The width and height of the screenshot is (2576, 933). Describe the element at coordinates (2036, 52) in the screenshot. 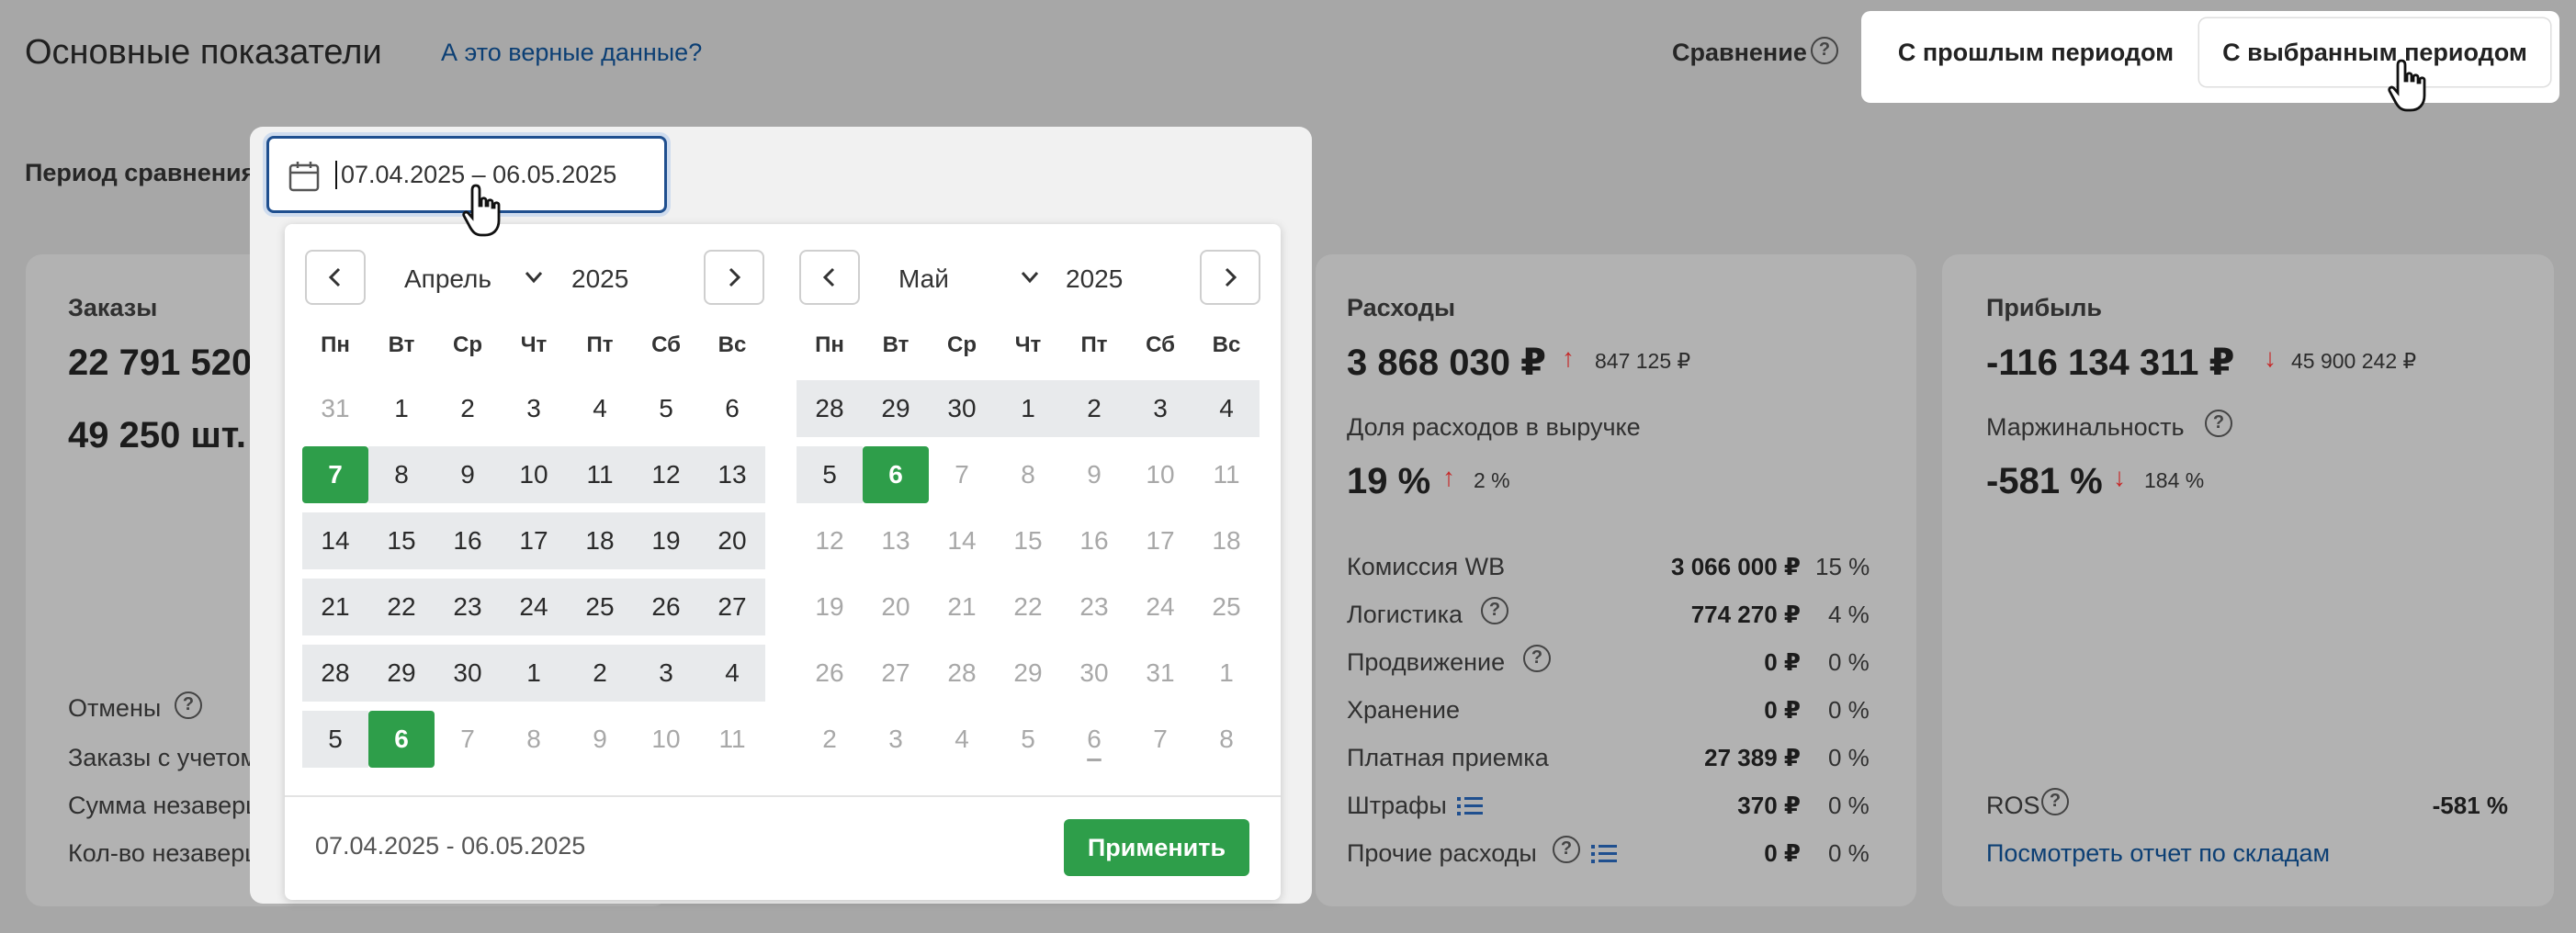

I see `compare-prev-period-button: С прошлым периодом` at that location.